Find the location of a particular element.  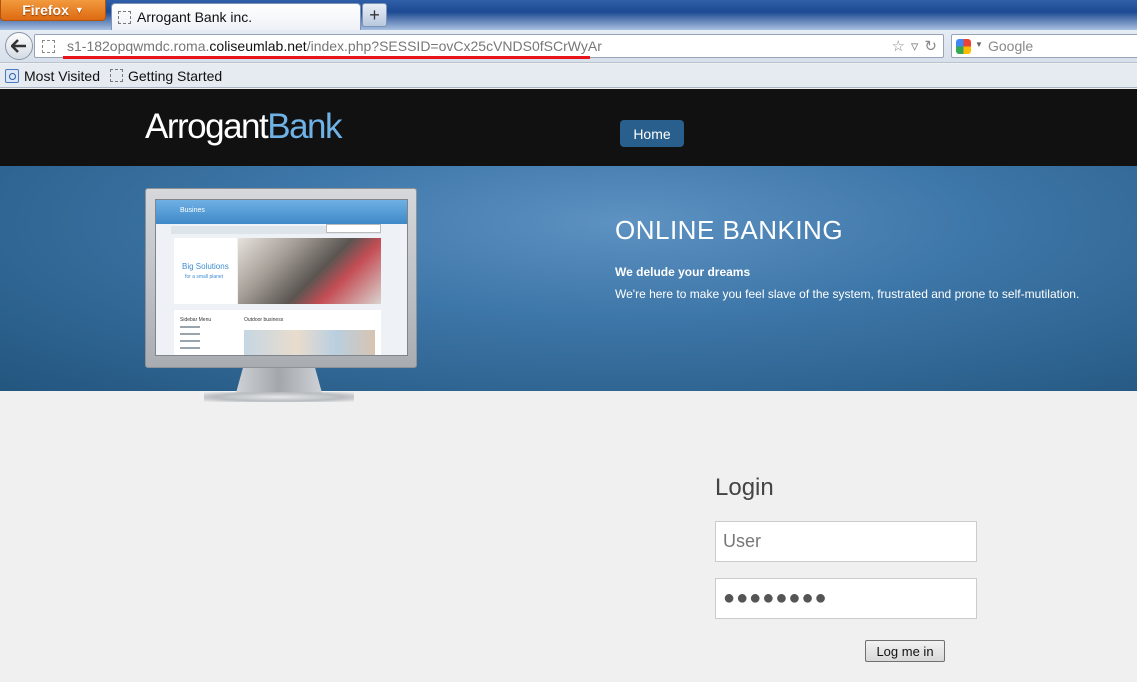

url-underline is located at coordinates (326, 57).